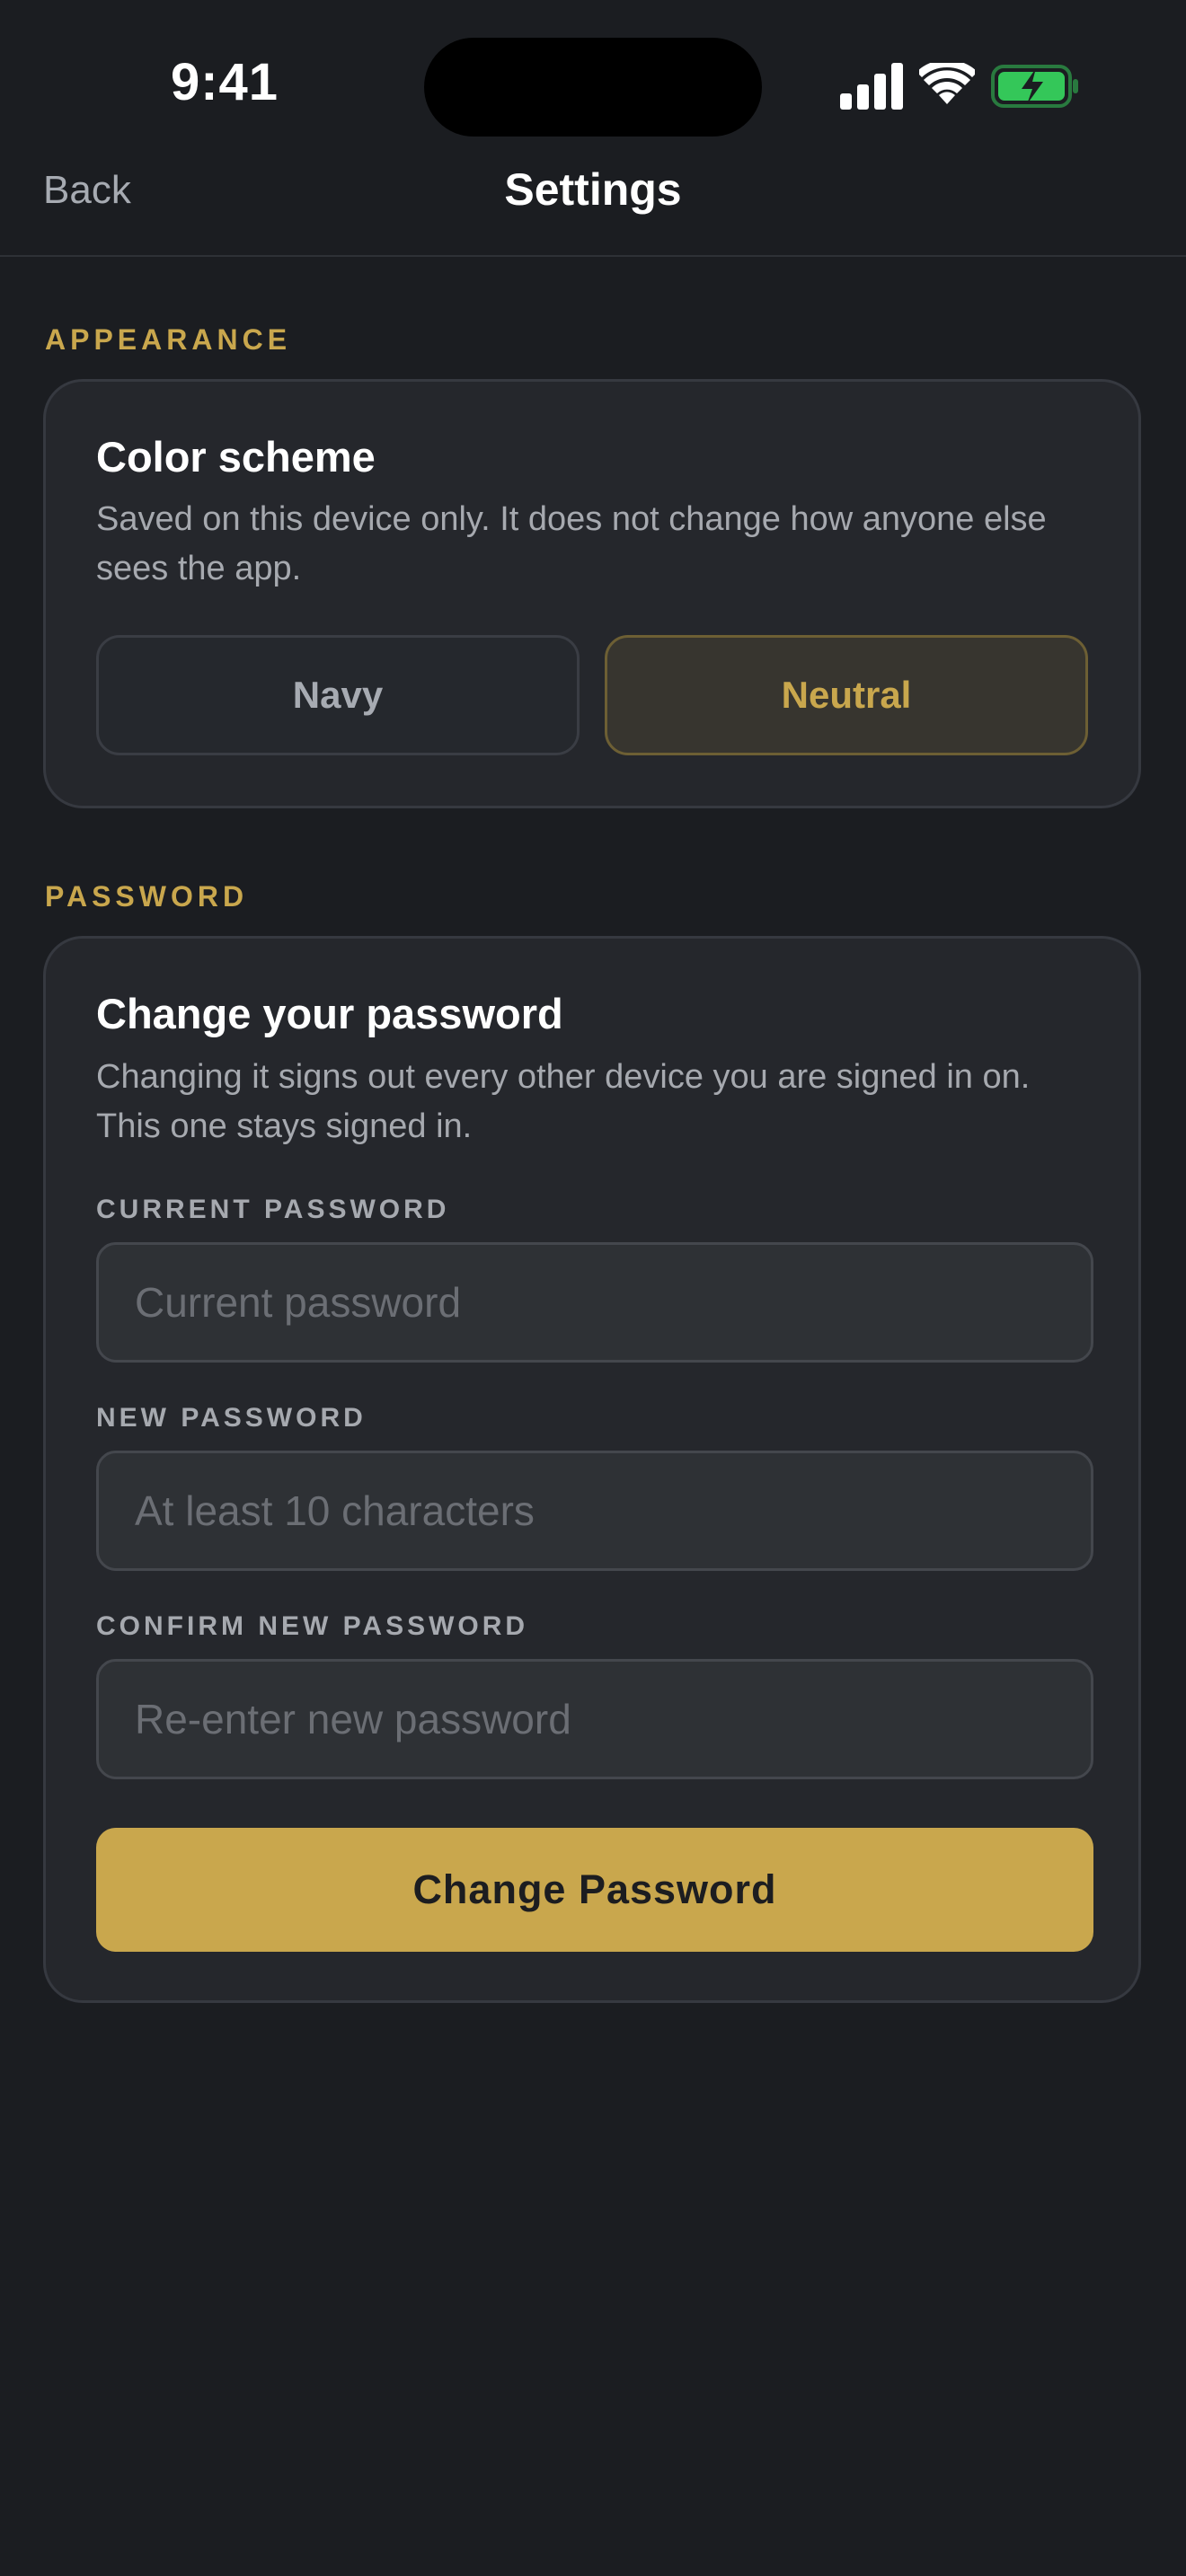 Image resolution: width=1186 pixels, height=2576 pixels. I want to click on new-password-input, so click(594, 1511).